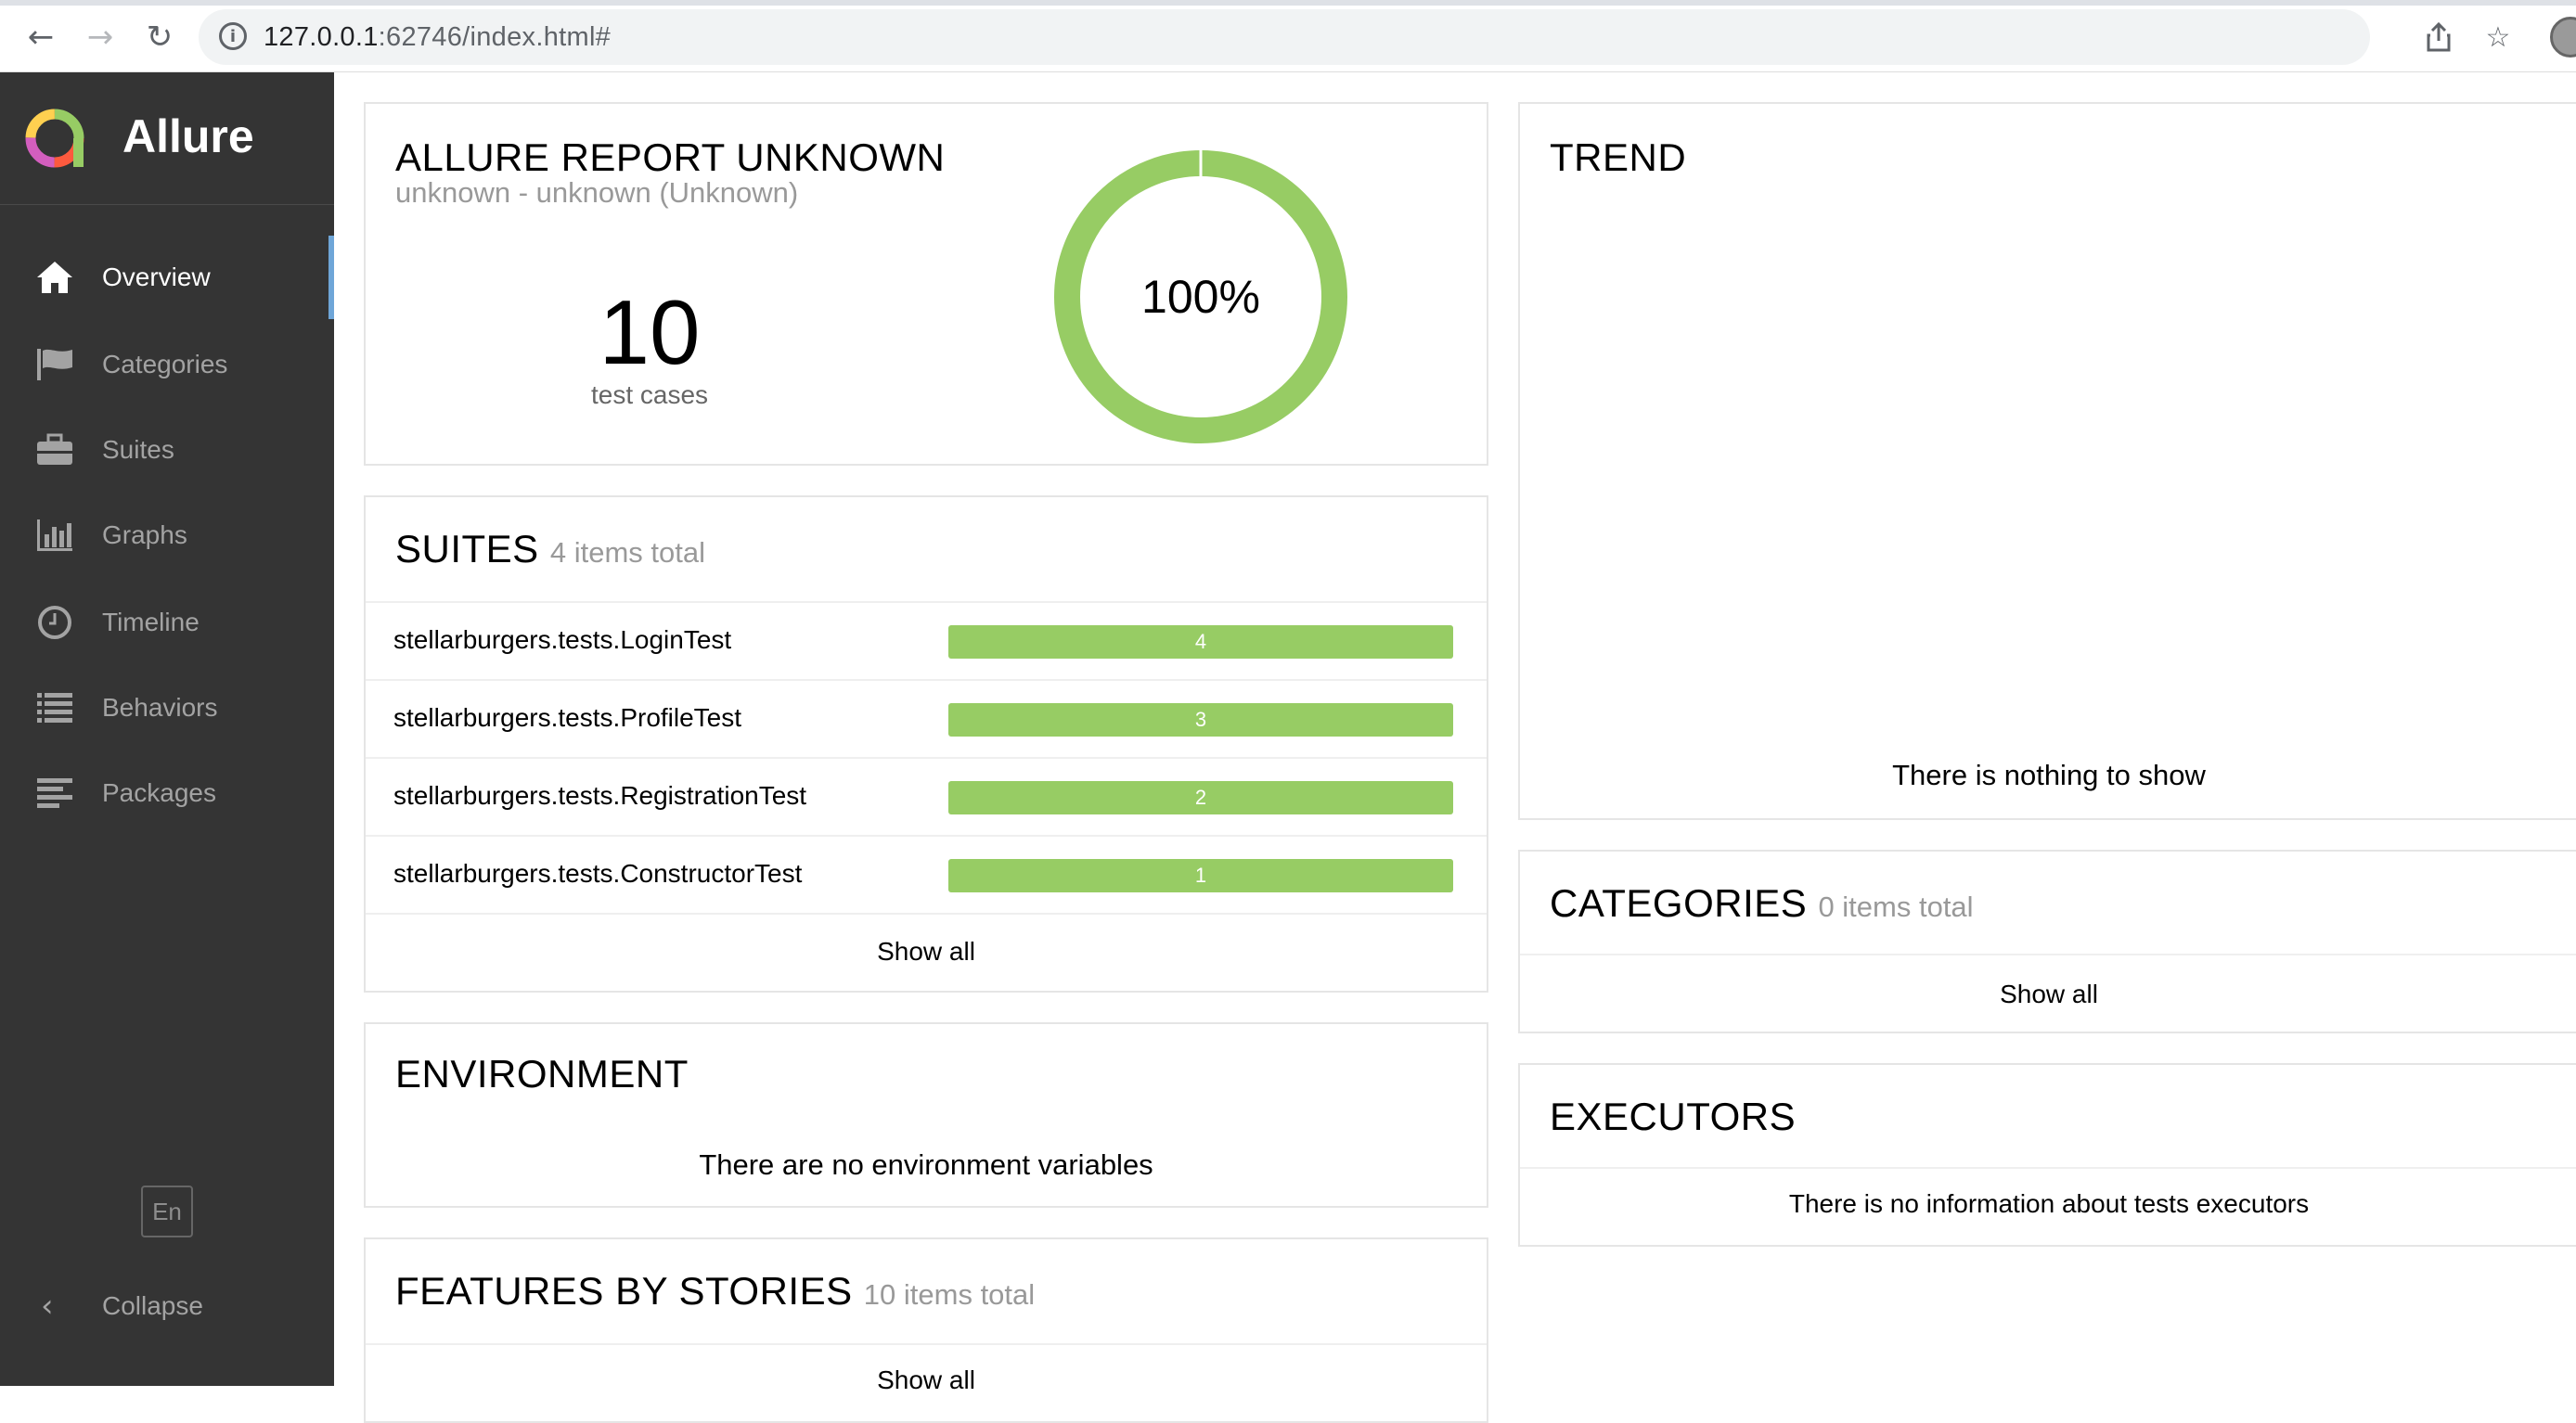 The image size is (2576, 1423). What do you see at coordinates (1896, 907) in the screenshot?
I see `categories-total: 0 items total` at bounding box center [1896, 907].